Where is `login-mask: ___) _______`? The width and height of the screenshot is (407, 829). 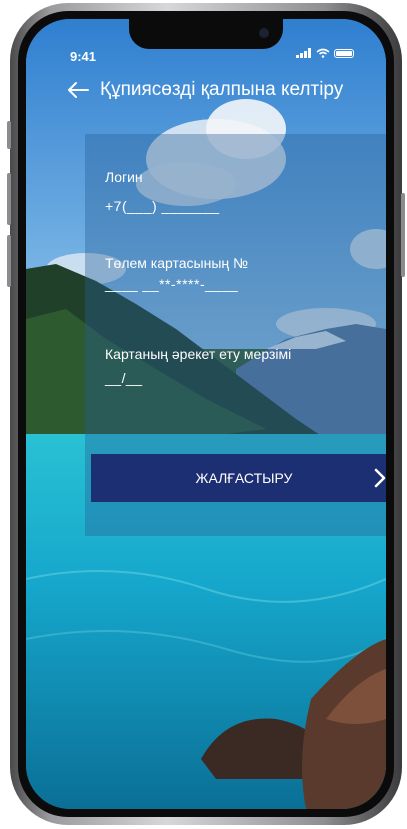 login-mask: ___) _______ is located at coordinates (173, 206).